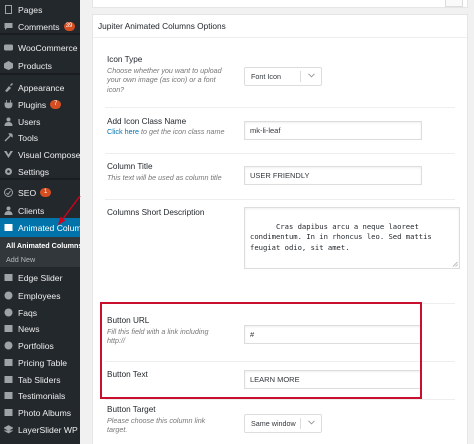 This screenshot has height=444, width=474. I want to click on button-target-select: Same window, so click(283, 423).